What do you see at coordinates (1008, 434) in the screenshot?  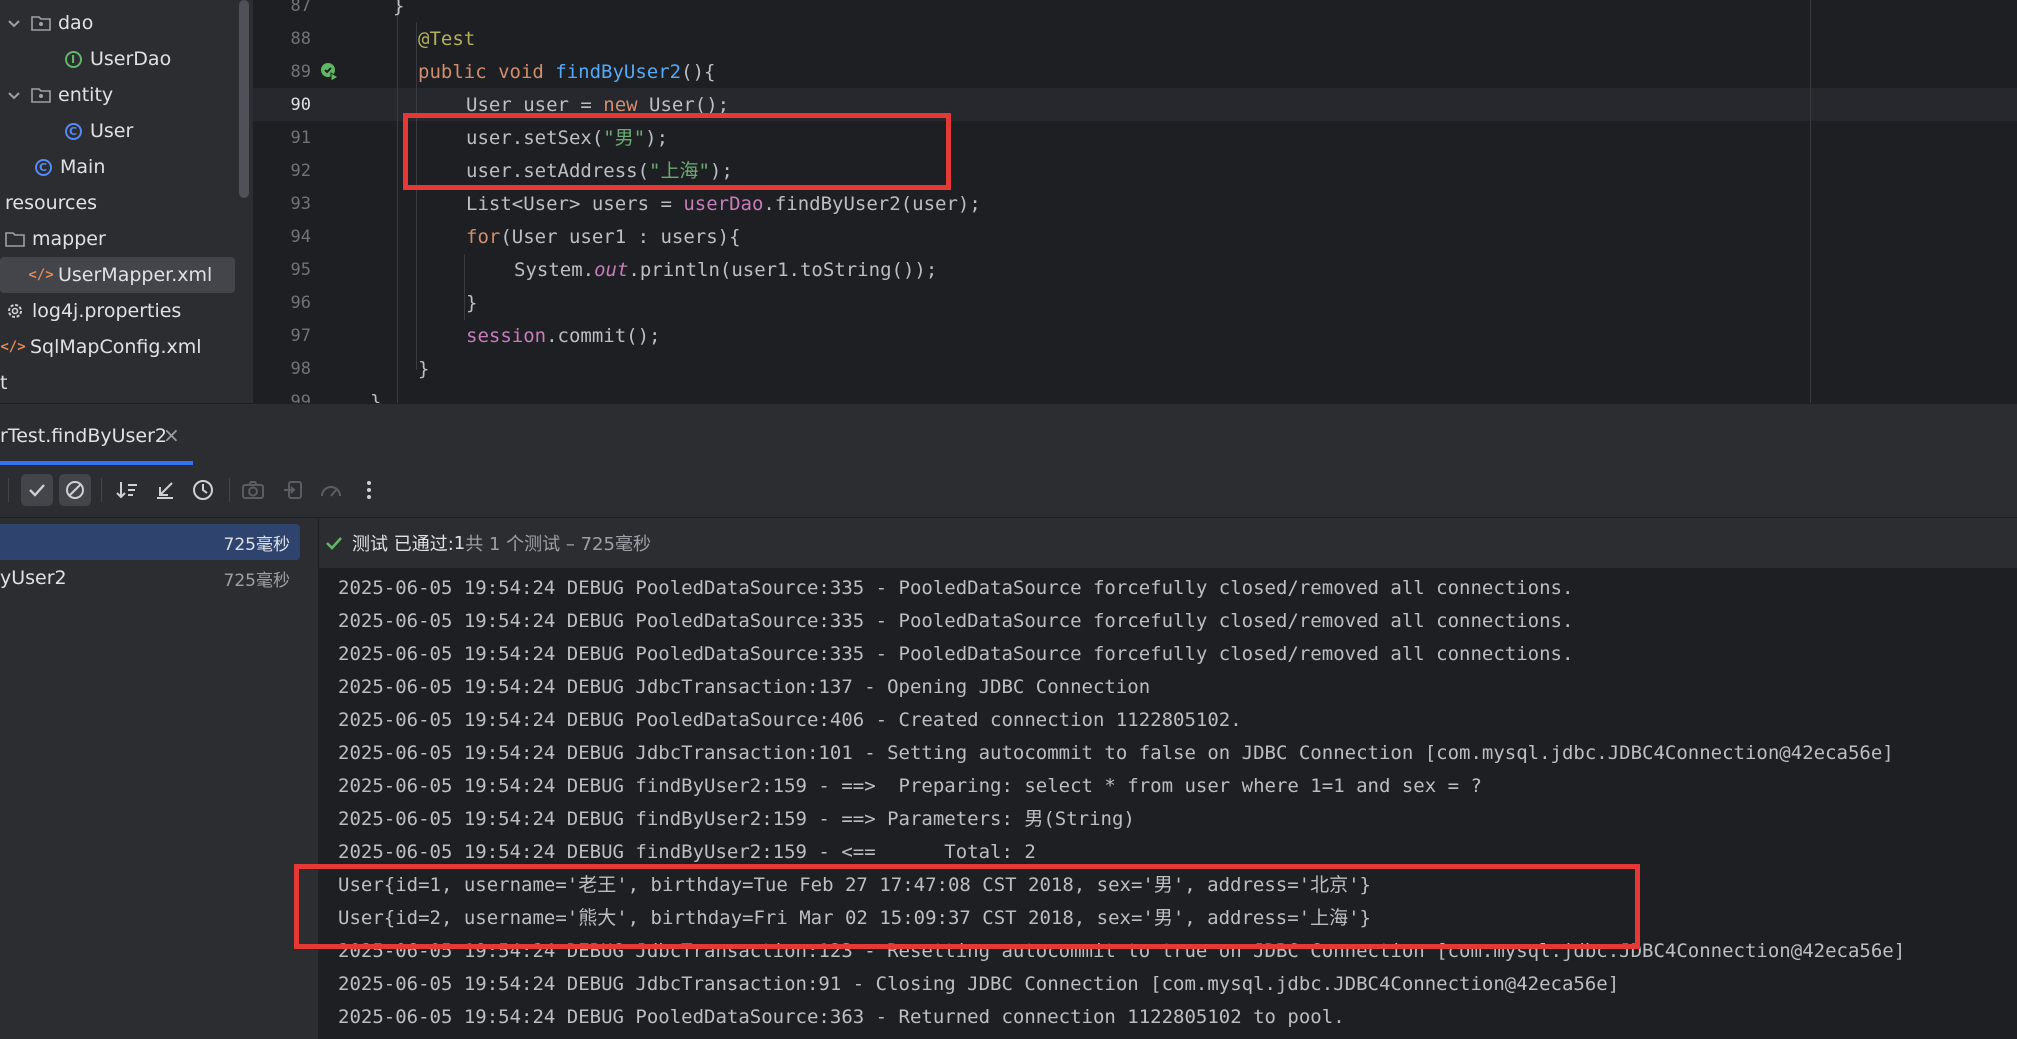 I see `run-tab-bar` at bounding box center [1008, 434].